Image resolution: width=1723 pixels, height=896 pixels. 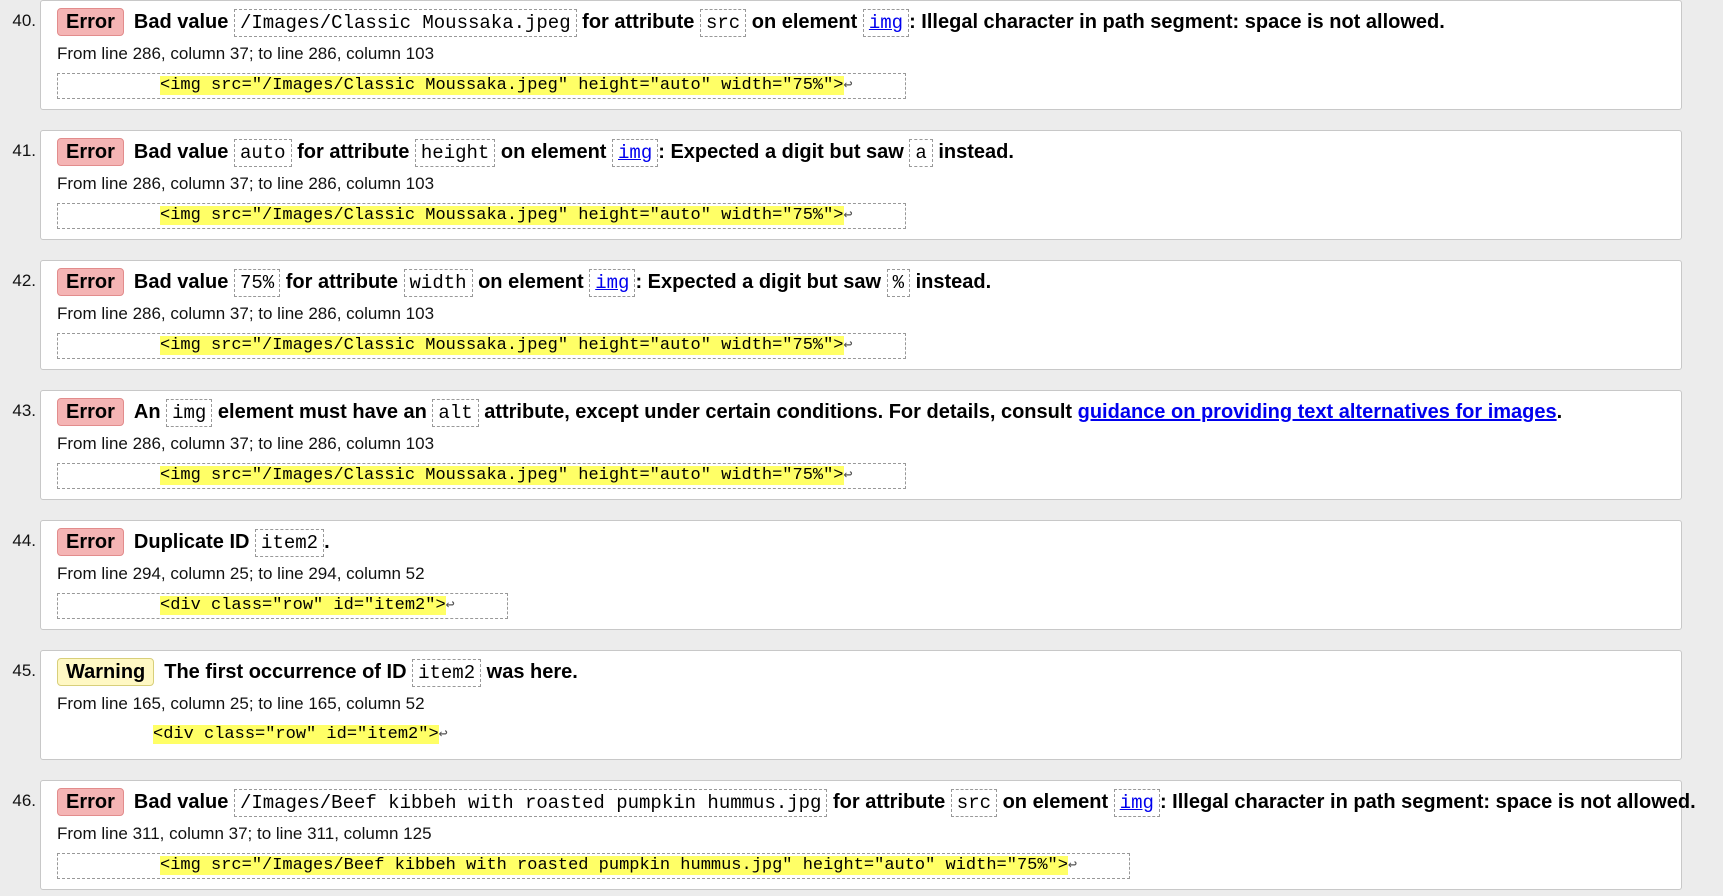 I want to click on warning-badge: Warning, so click(x=106, y=672).